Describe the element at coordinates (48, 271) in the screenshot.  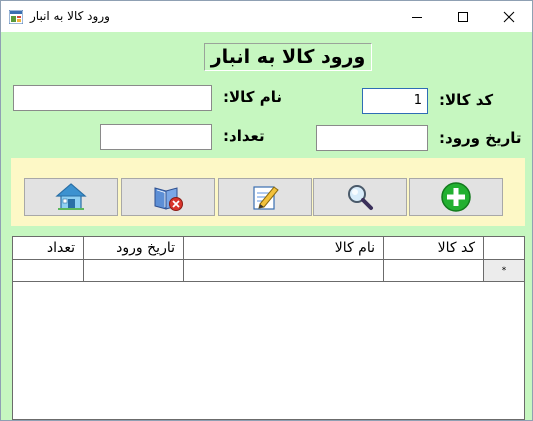
I see `new-row-cell-quantity` at that location.